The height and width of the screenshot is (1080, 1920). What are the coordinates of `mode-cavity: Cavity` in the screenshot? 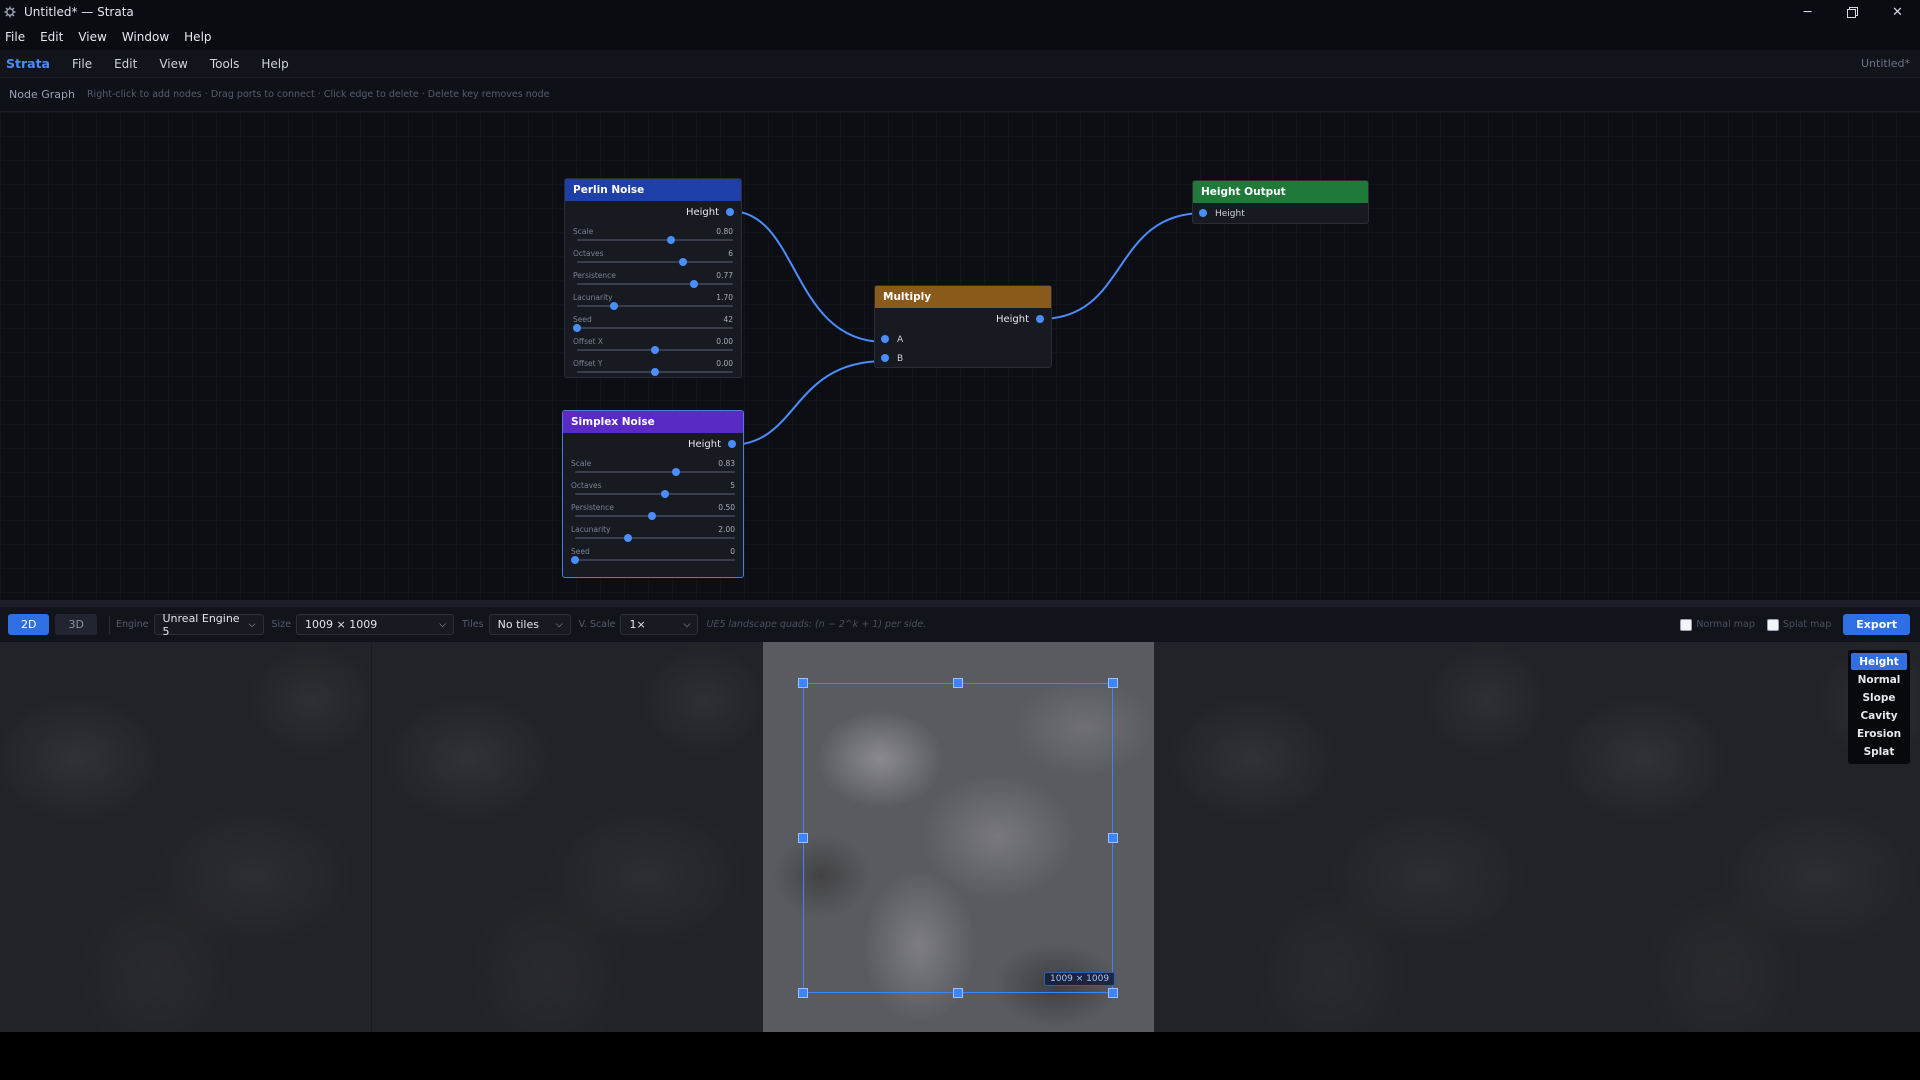 It's located at (1879, 715).